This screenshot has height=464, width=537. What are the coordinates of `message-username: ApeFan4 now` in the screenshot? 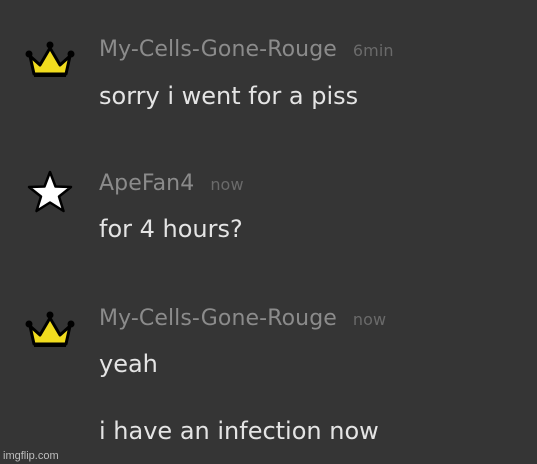 It's located at (171, 183).